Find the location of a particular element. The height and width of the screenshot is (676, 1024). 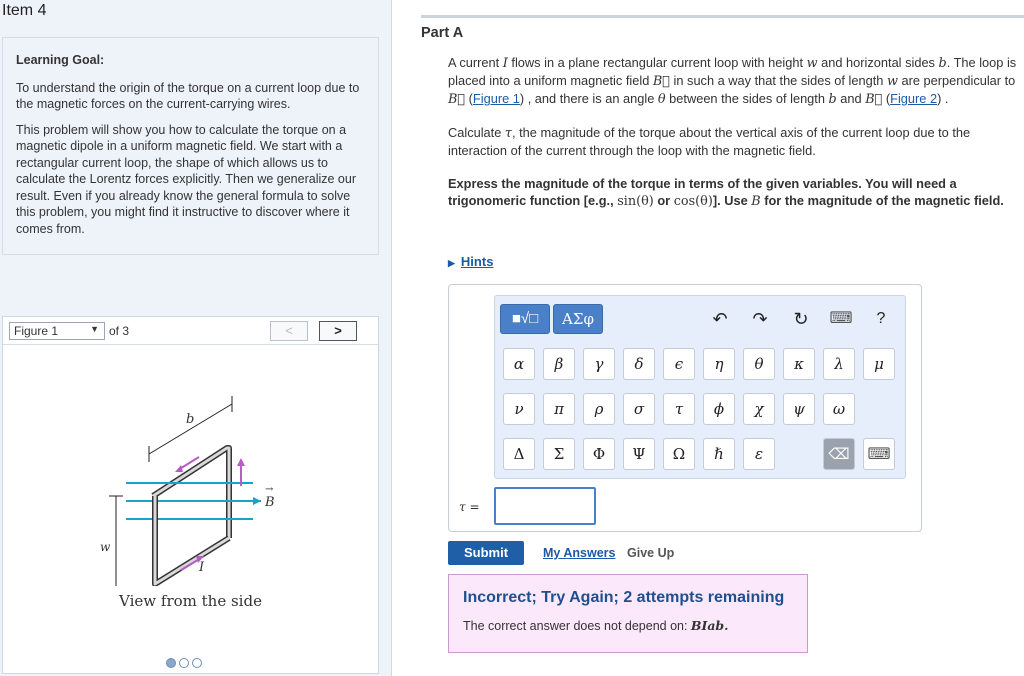

hints-toggle: ▶ Hints is located at coordinates (470, 261).